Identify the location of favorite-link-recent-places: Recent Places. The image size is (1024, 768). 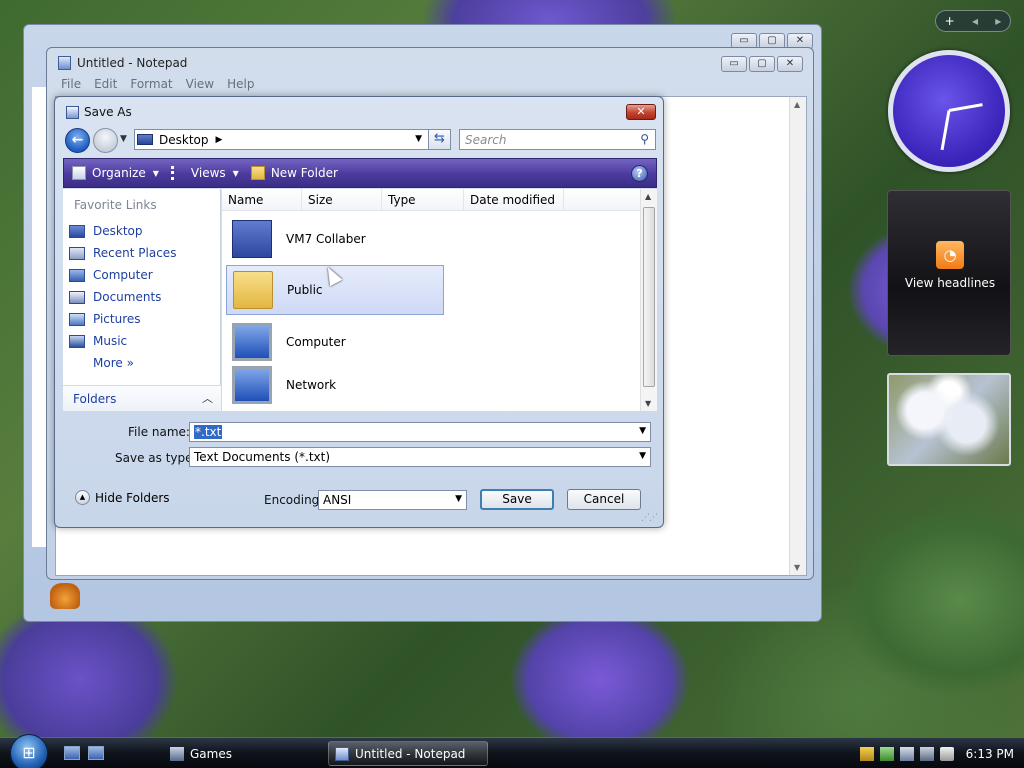
(122, 253).